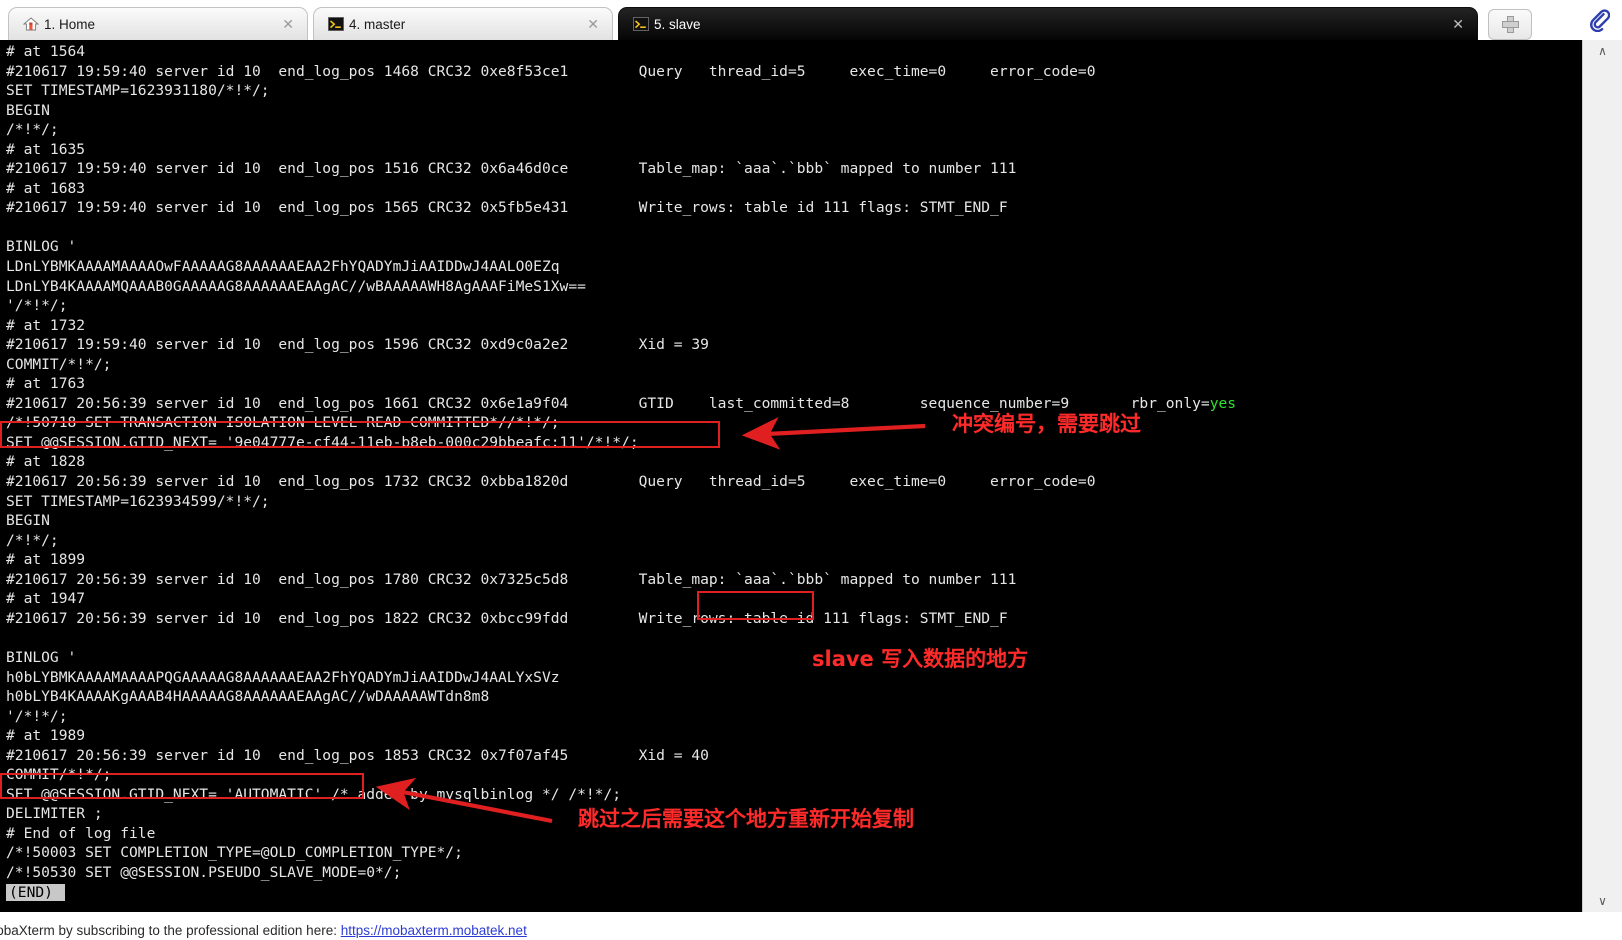 This screenshot has width=1622, height=940. What do you see at coordinates (1602, 51) in the screenshot?
I see `scroll-up-arrow-icon: ∧` at bounding box center [1602, 51].